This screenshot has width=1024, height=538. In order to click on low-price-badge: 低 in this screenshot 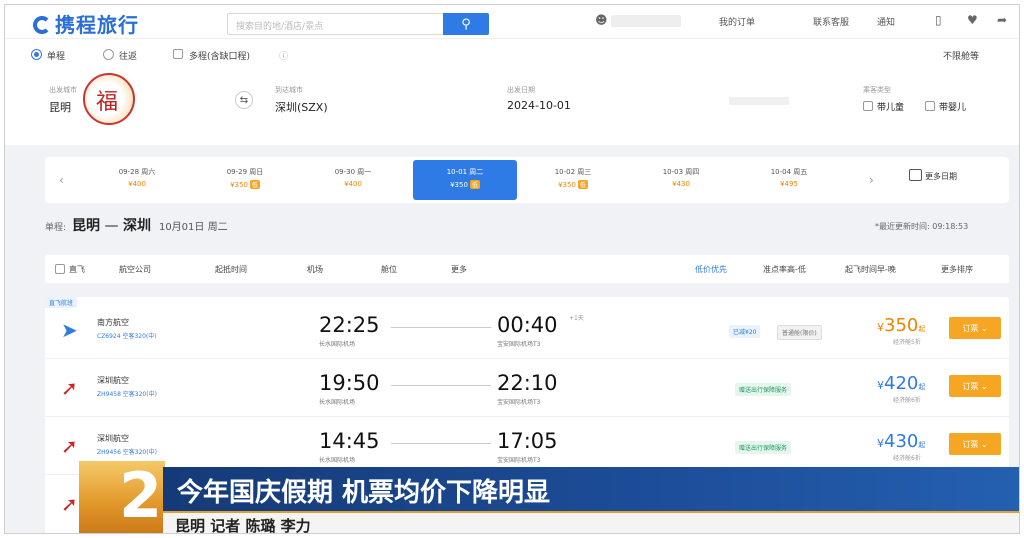, I will do `click(254, 184)`.